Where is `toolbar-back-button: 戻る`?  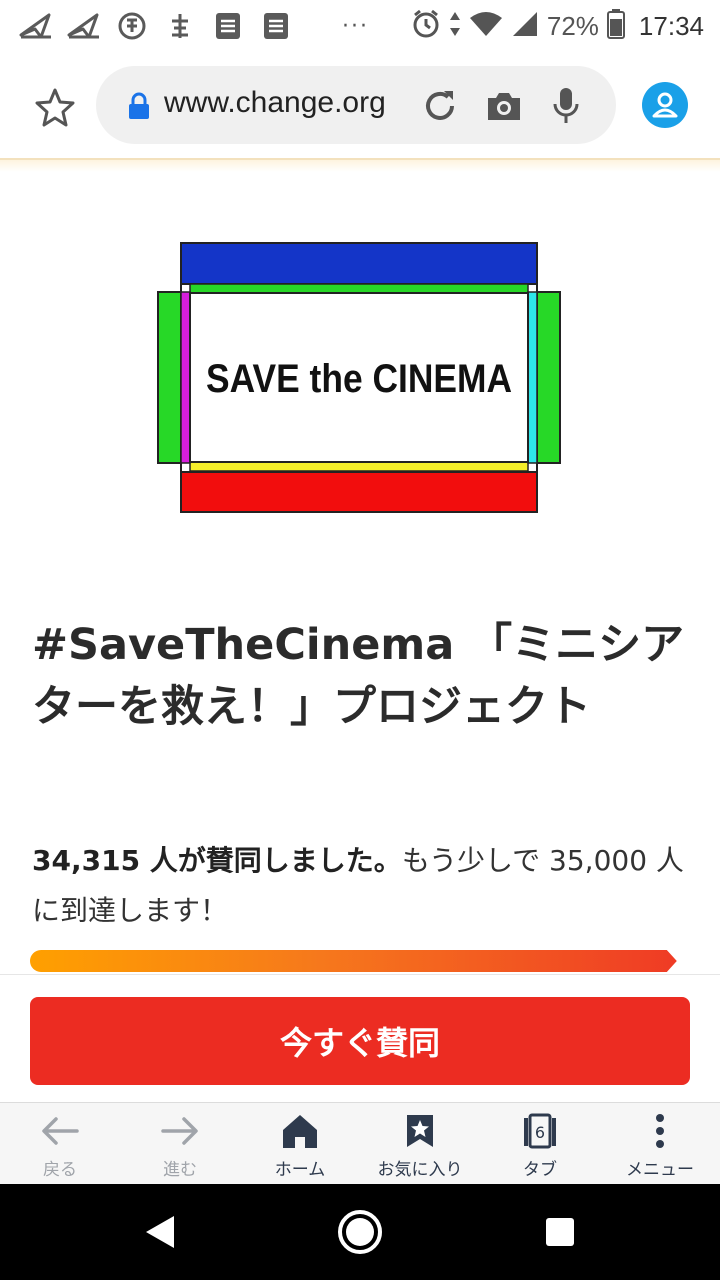 toolbar-back-button: 戻る is located at coordinates (60, 1143).